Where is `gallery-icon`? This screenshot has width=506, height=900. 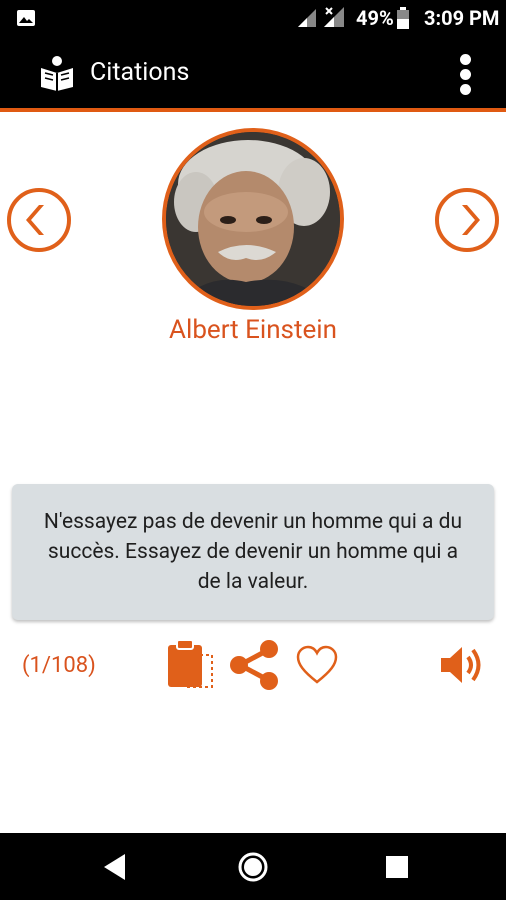
gallery-icon is located at coordinates (26, 18).